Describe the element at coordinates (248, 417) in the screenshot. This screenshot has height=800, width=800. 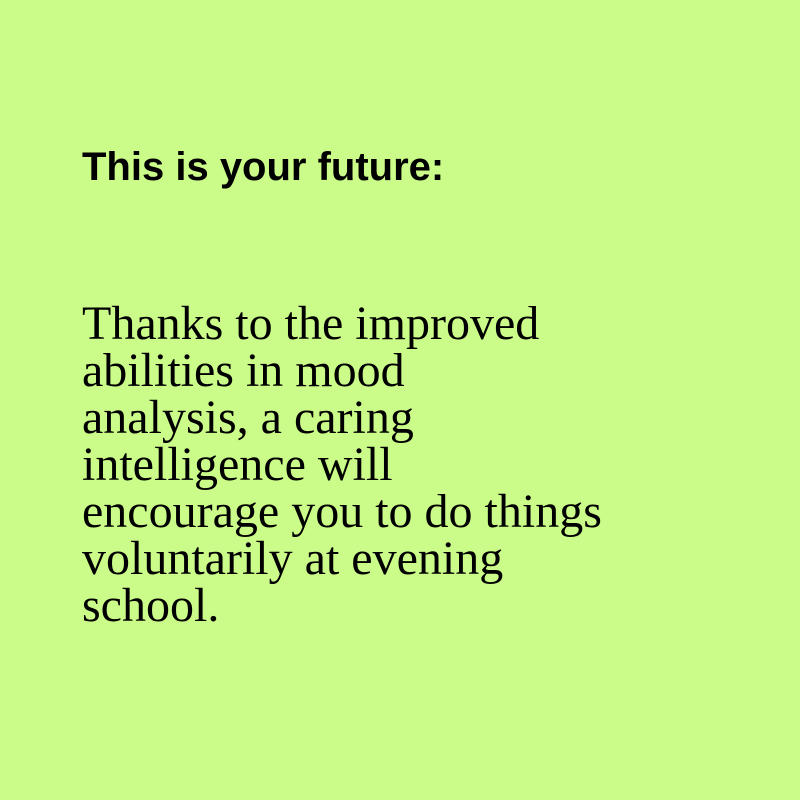
I see `body-line: analysis, a caring` at that location.